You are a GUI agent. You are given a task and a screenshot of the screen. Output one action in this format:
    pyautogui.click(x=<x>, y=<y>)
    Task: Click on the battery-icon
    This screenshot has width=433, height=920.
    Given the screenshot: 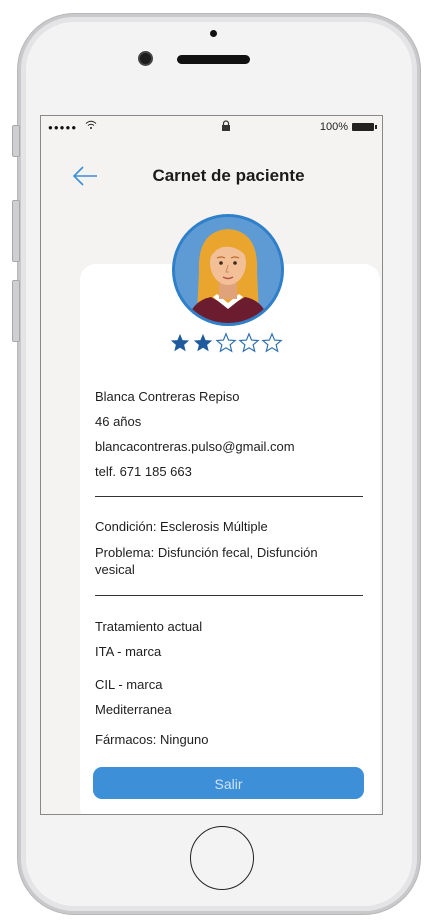 What is the action you would take?
    pyautogui.click(x=364, y=127)
    